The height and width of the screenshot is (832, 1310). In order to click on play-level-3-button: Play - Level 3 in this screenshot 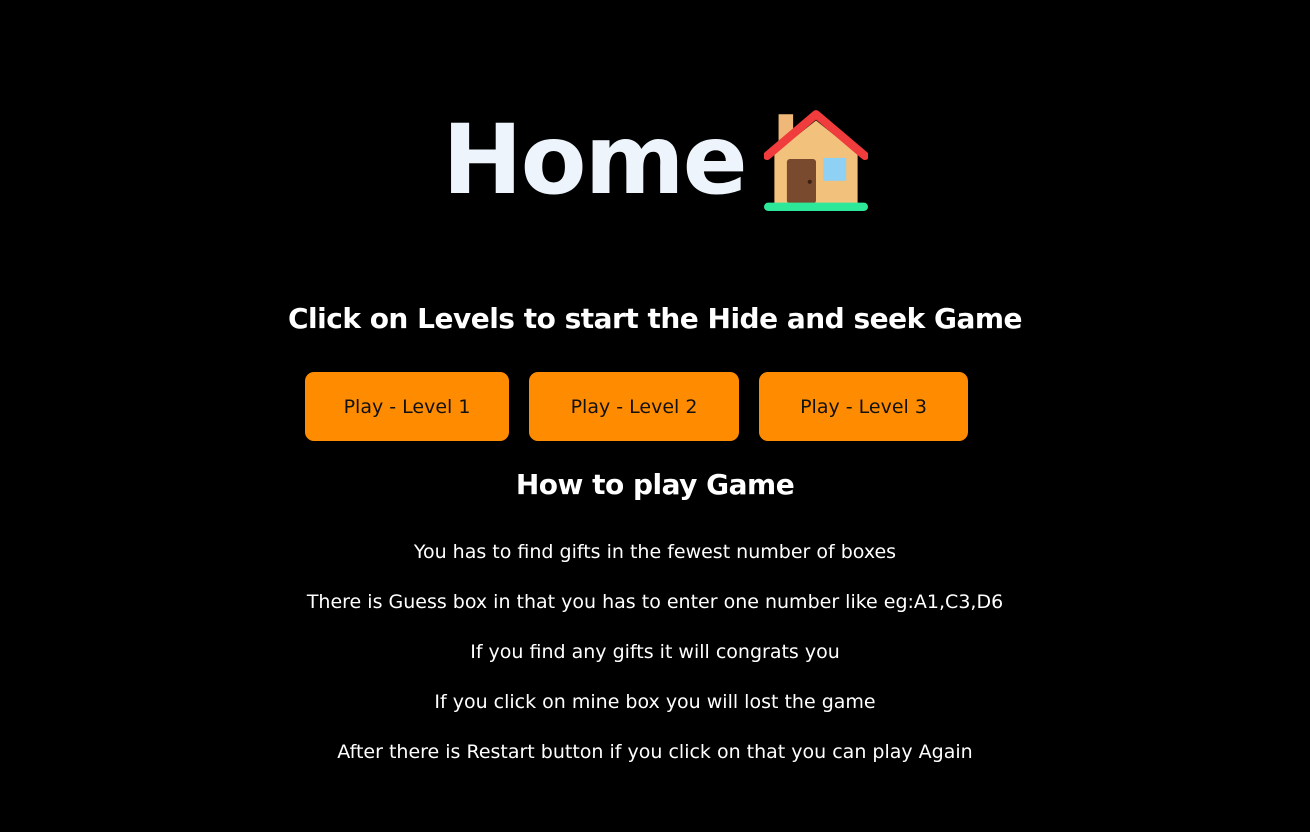, I will do `click(863, 406)`.